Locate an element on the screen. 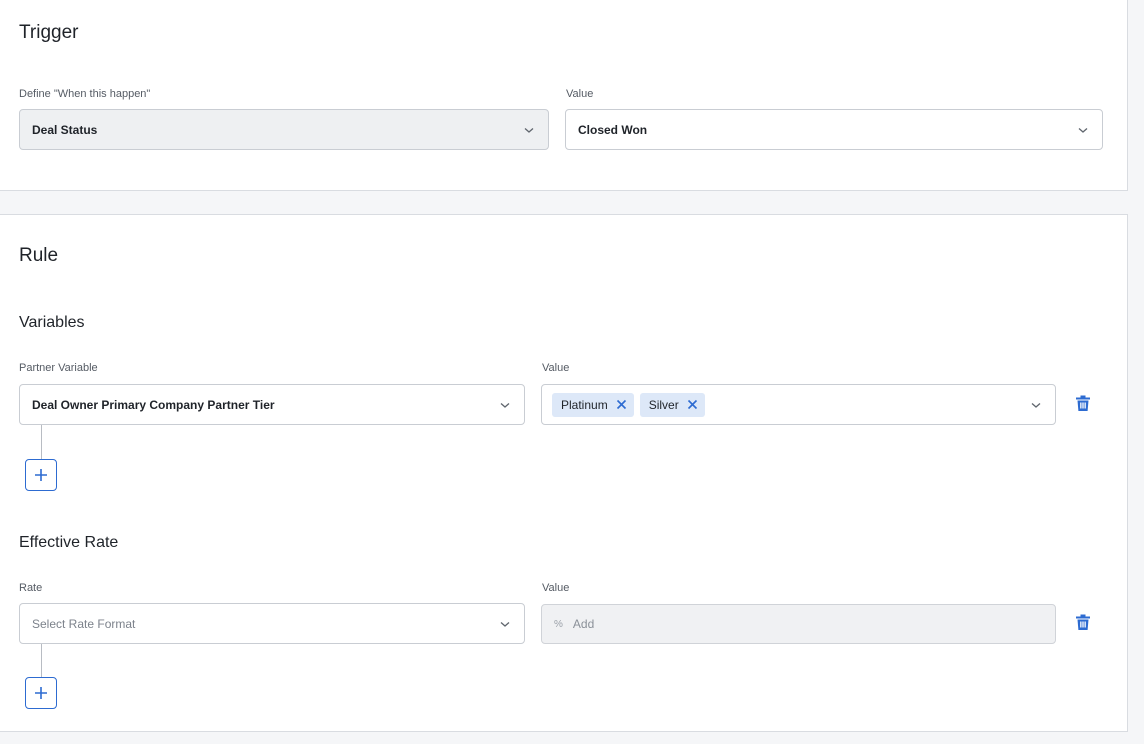  chip-label: Platinum is located at coordinates (584, 404).